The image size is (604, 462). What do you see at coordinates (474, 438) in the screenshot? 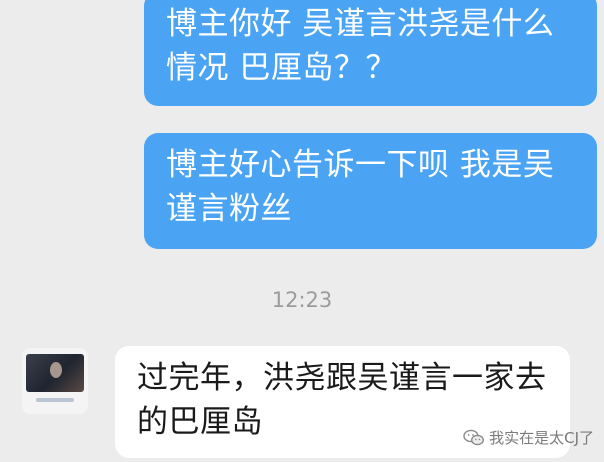
I see `wechat-icon` at bounding box center [474, 438].